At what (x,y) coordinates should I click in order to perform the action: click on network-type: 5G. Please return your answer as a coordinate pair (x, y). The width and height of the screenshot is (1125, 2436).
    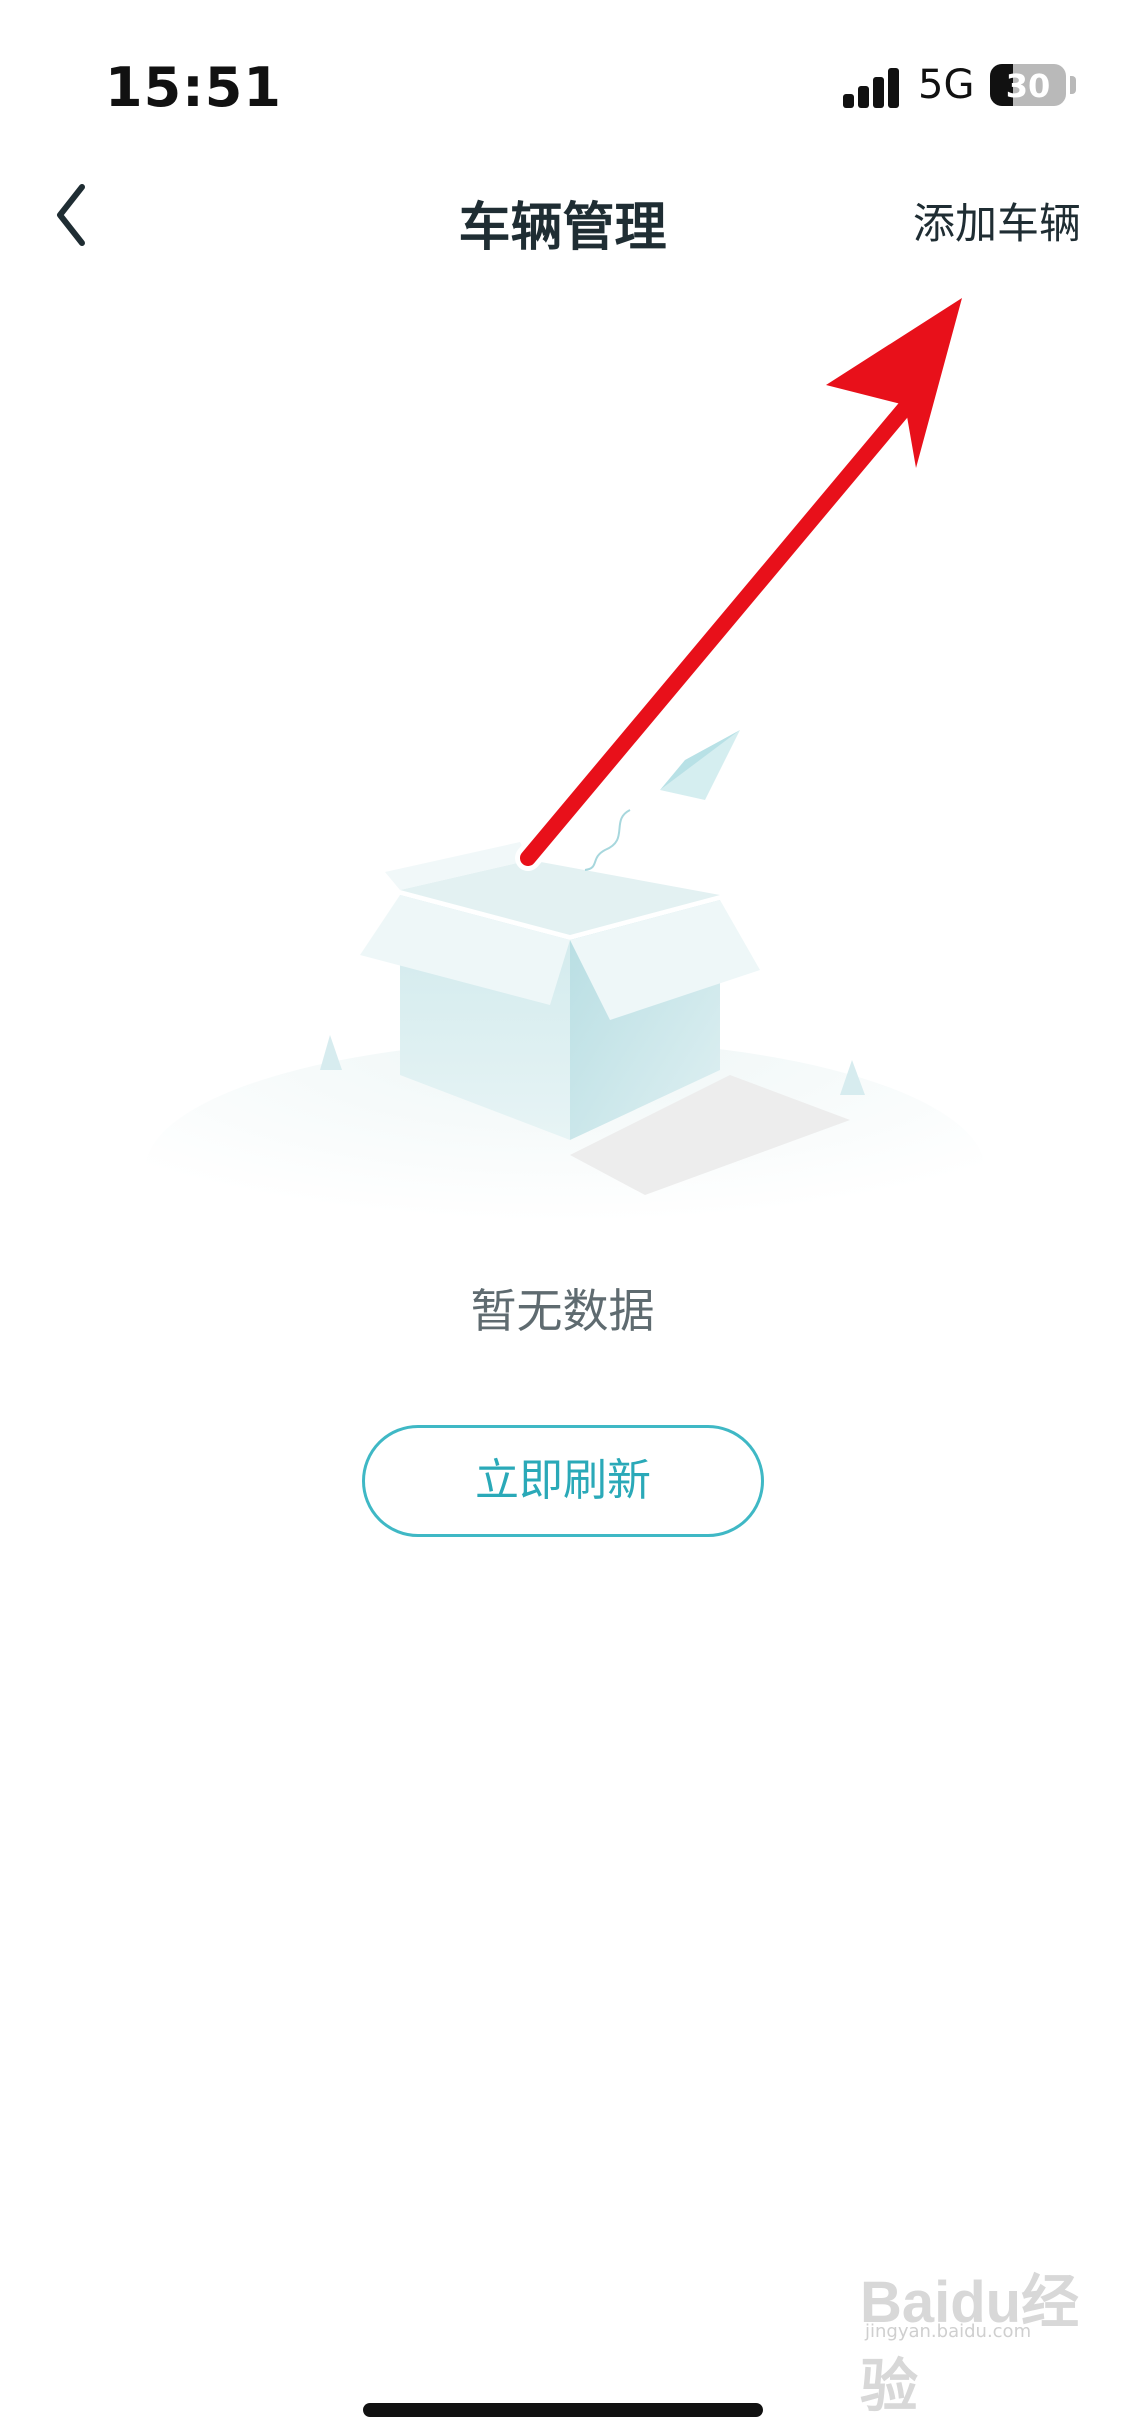
    Looking at the image, I should click on (946, 85).